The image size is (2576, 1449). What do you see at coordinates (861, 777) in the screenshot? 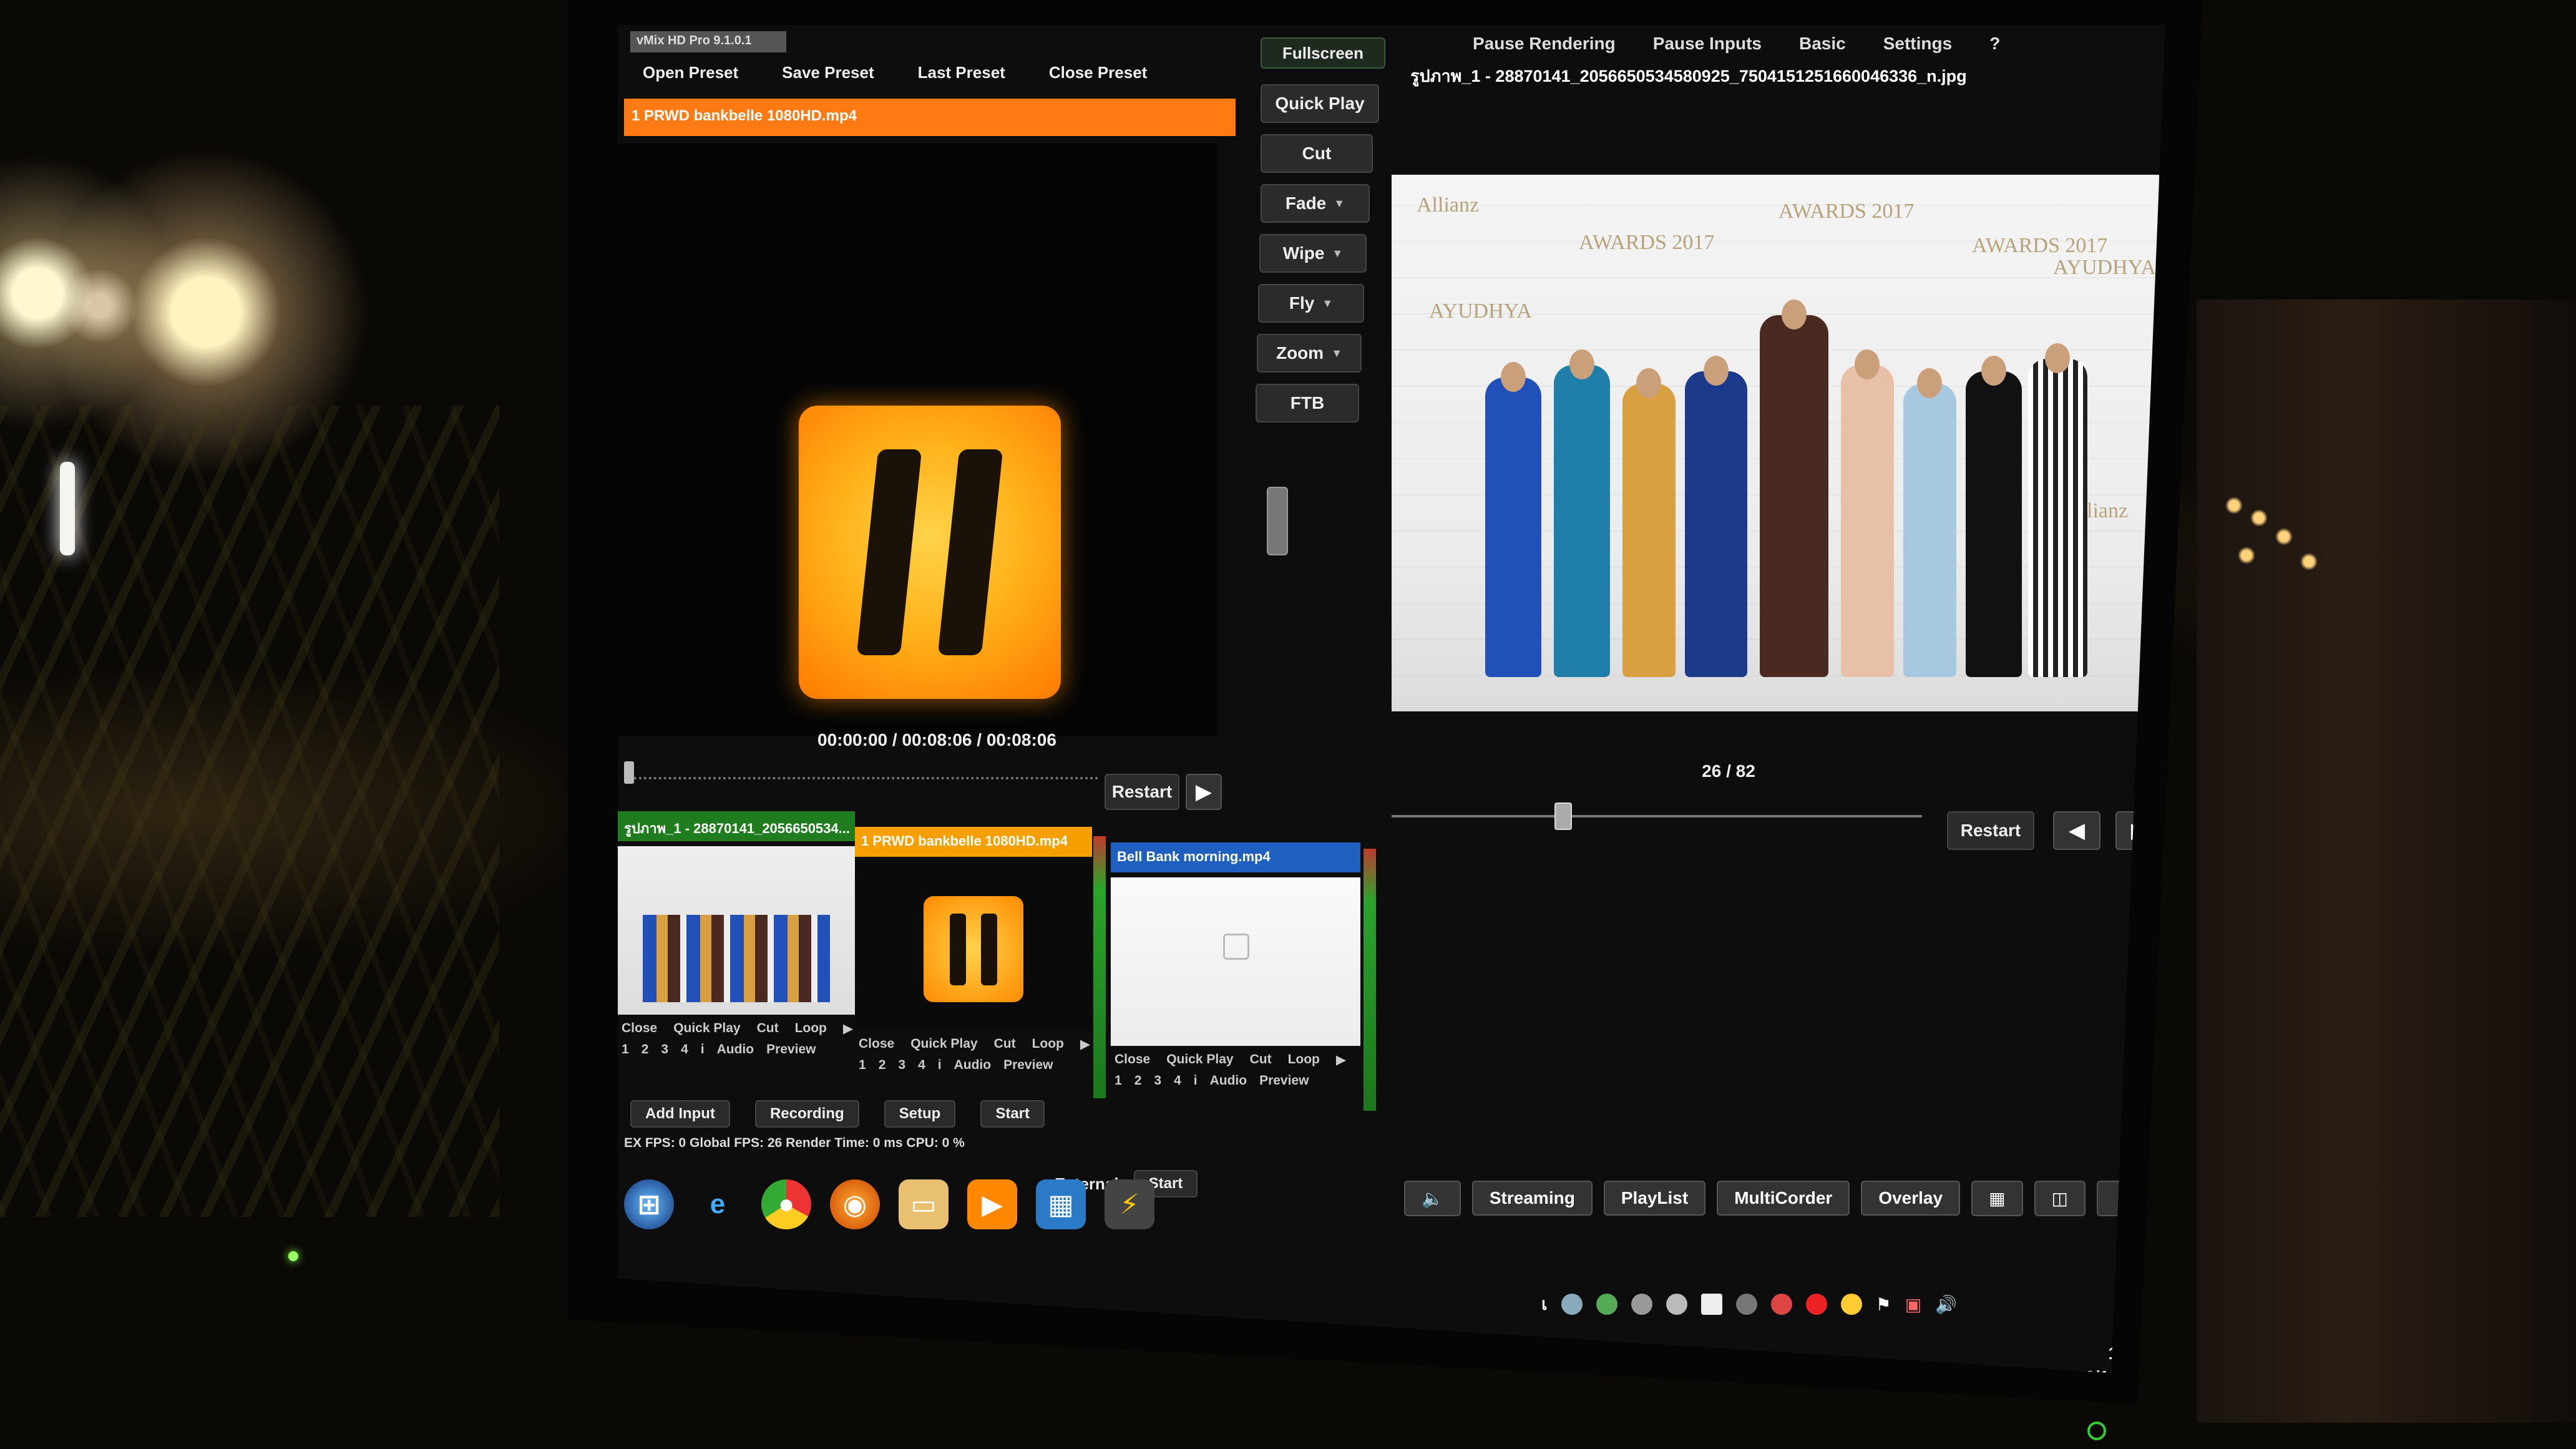
I see `preview-scrubber` at bounding box center [861, 777].